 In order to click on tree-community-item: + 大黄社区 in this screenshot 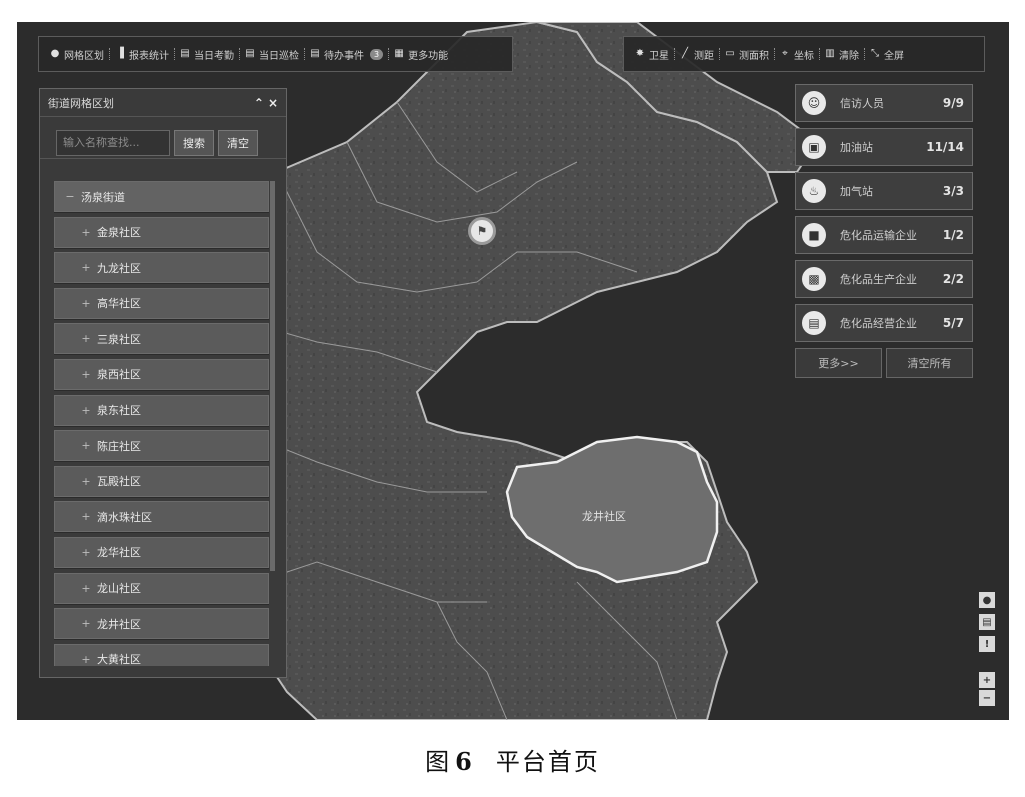, I will do `click(161, 654)`.